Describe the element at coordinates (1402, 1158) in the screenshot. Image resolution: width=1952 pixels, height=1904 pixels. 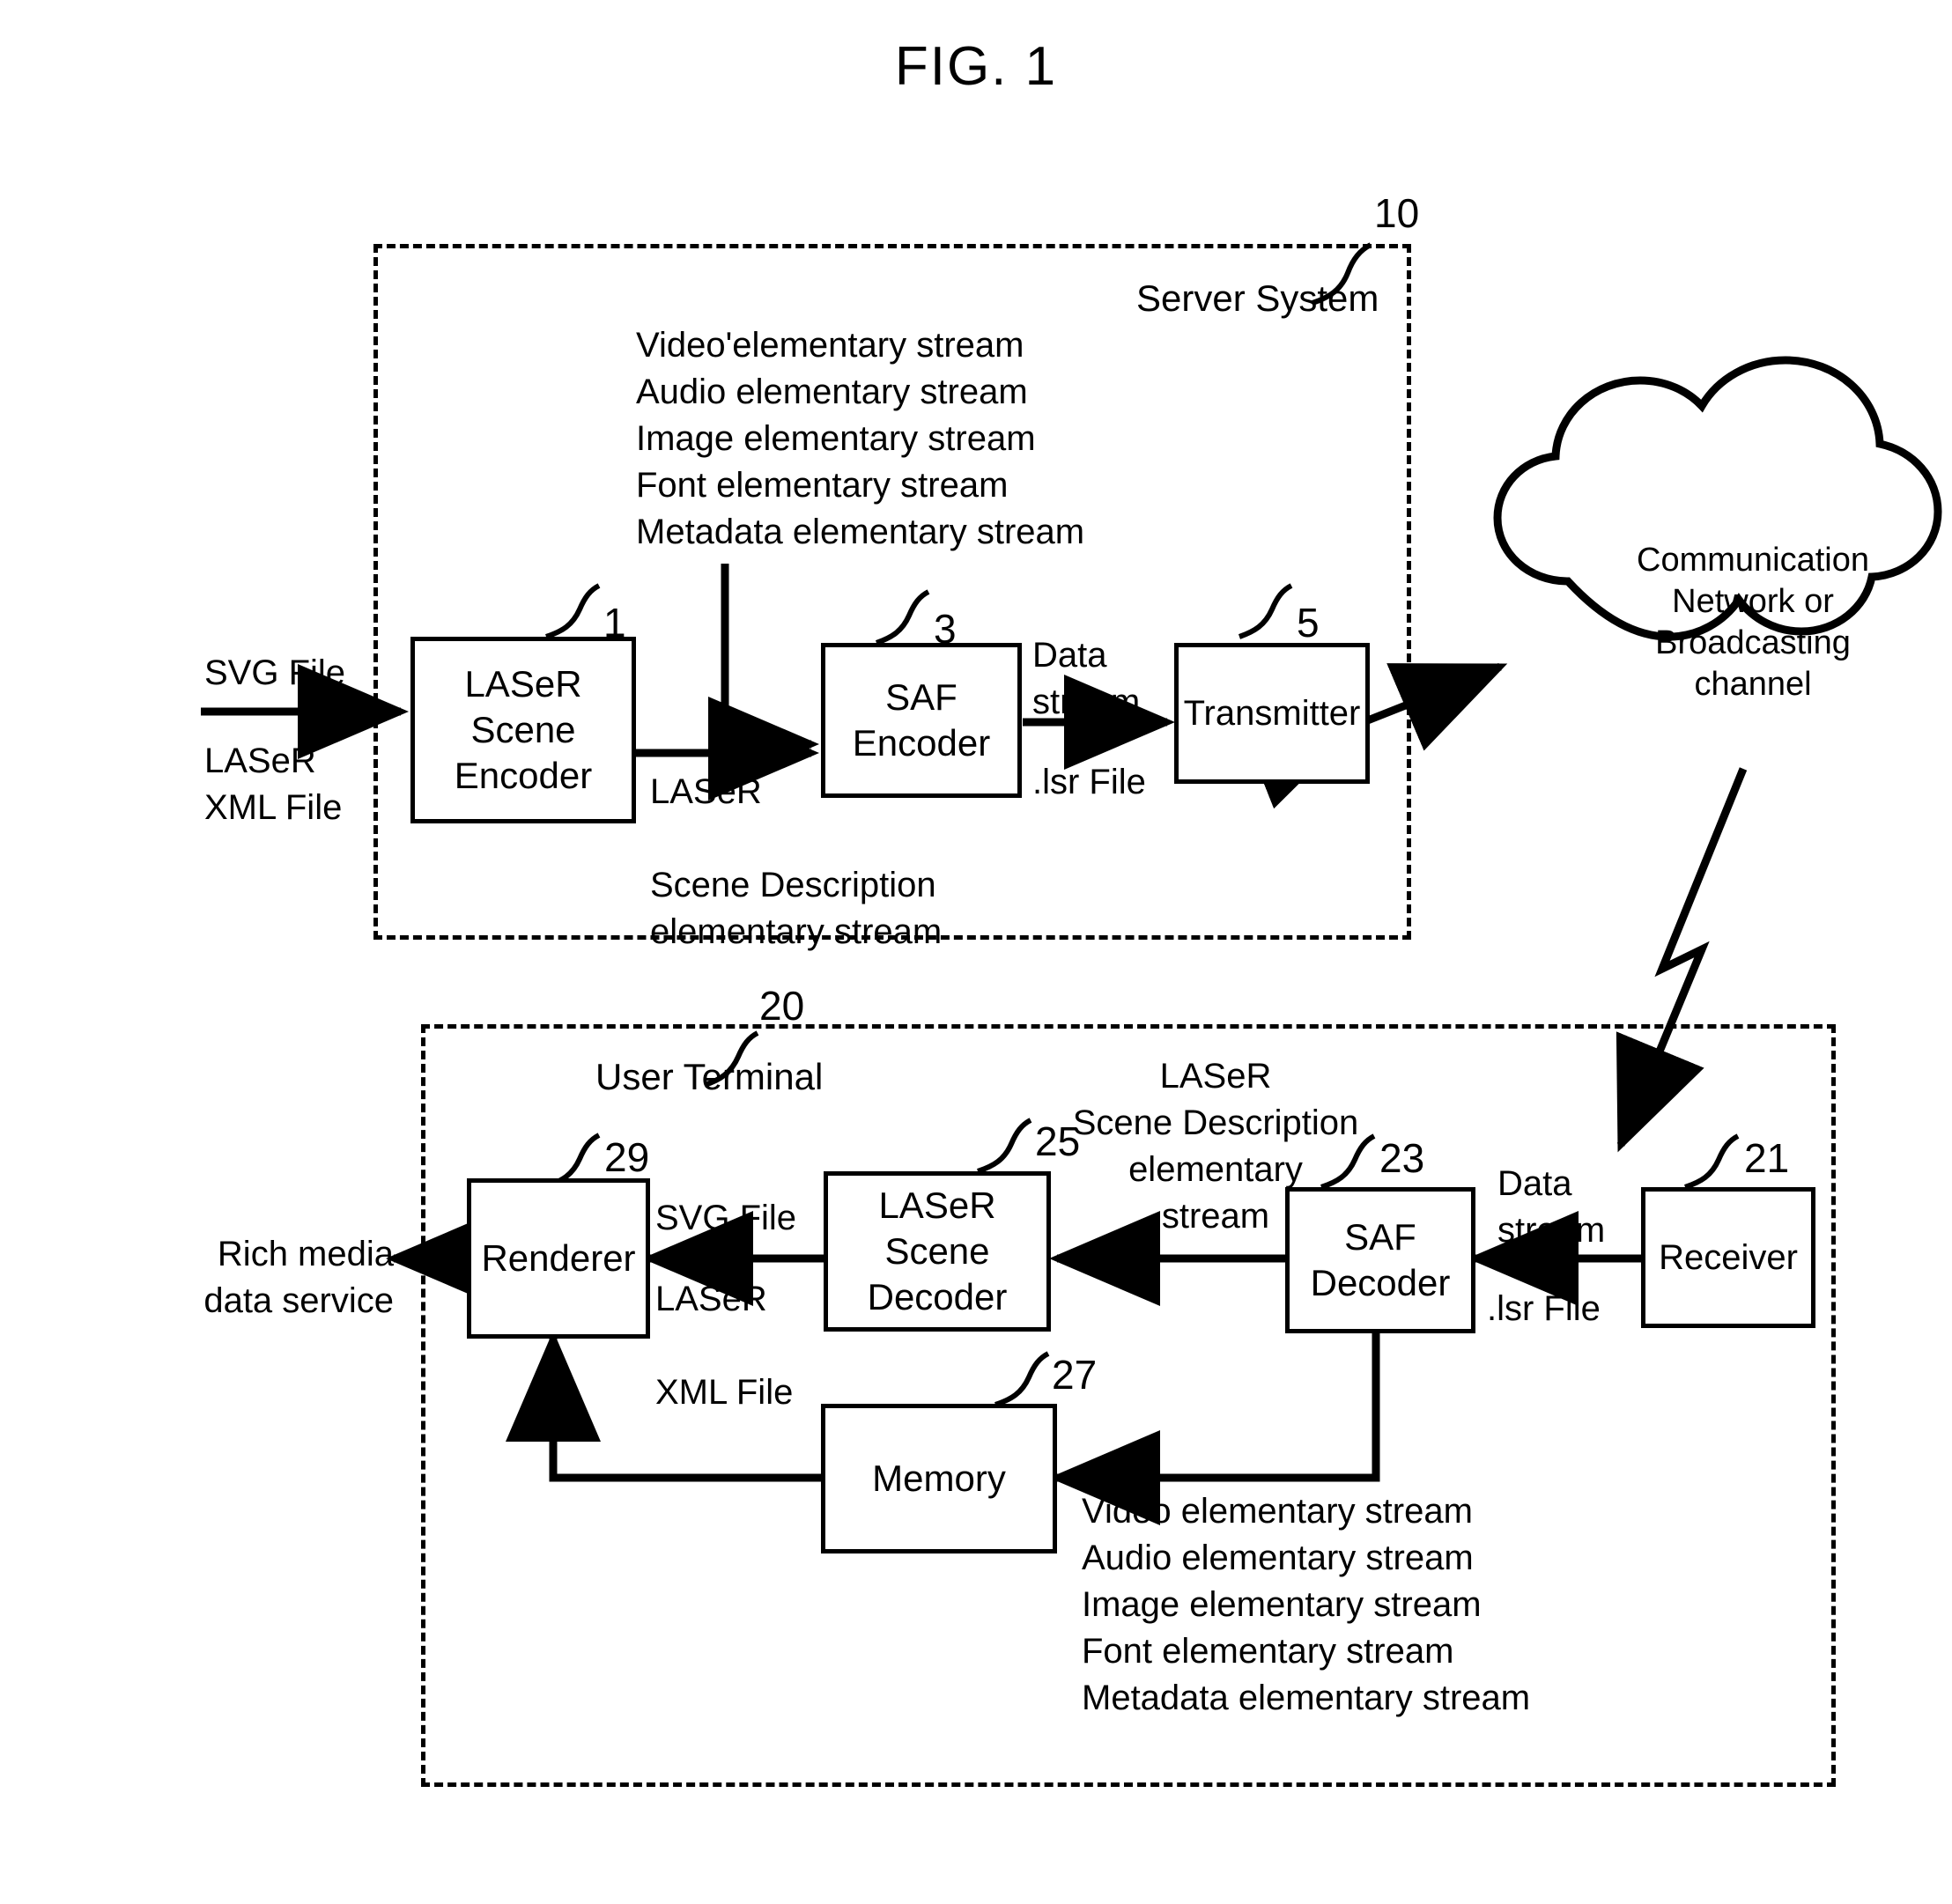
I see `saf-decoder-ref: 23` at that location.